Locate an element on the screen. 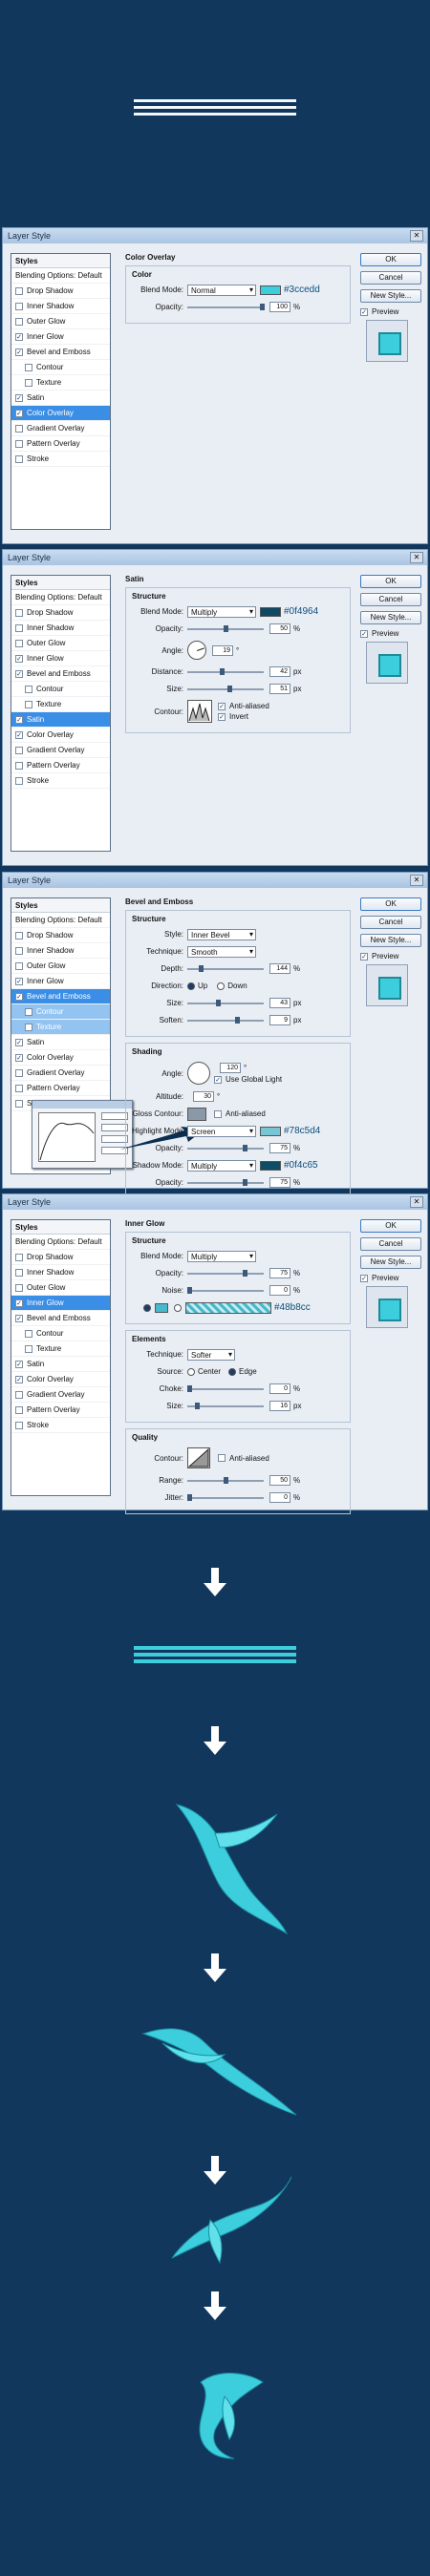 The height and width of the screenshot is (2576, 430). style-select: Inner Bevel is located at coordinates (222, 934).